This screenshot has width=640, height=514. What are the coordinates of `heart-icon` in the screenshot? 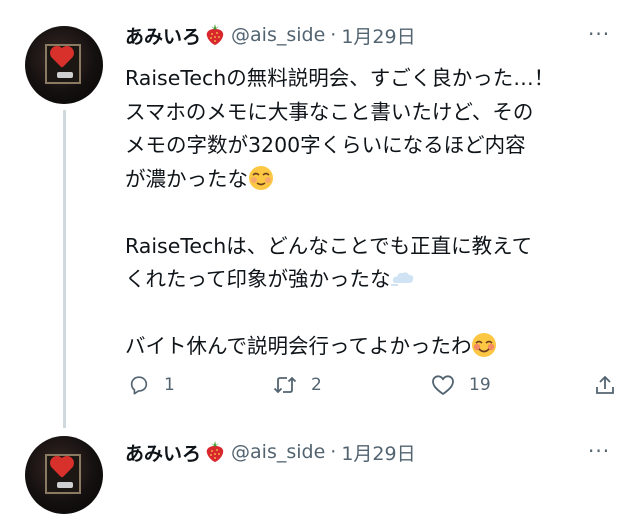 It's located at (443, 385).